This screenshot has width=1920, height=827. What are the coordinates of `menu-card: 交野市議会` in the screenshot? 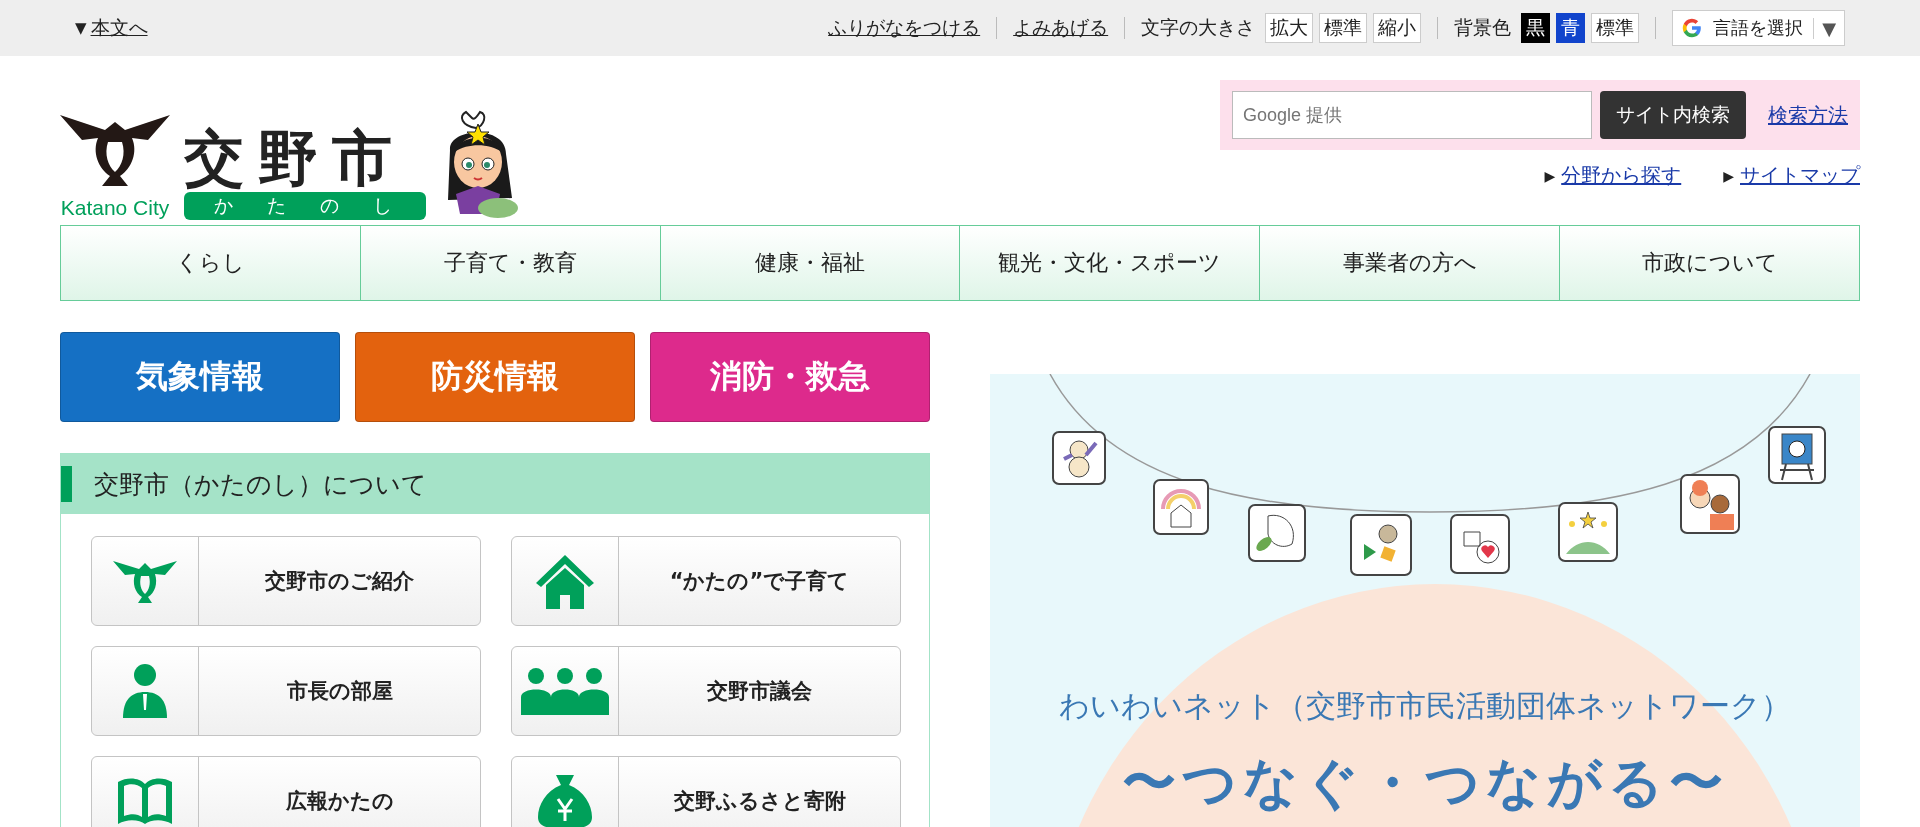 It's located at (706, 691).